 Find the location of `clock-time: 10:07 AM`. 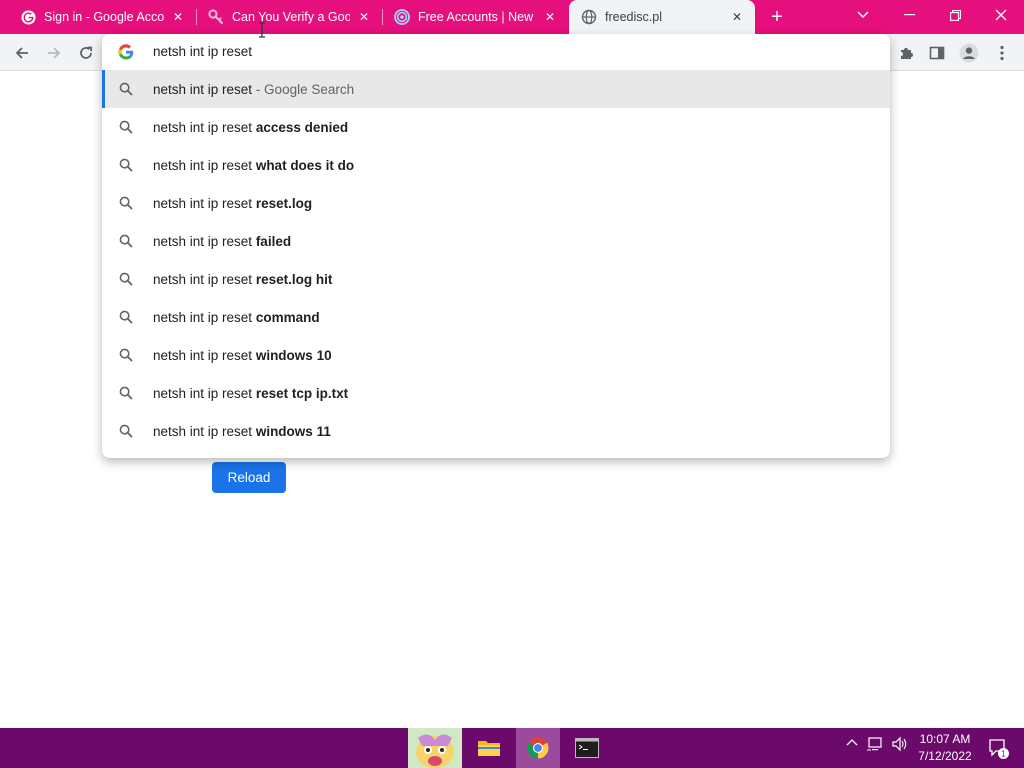

clock-time: 10:07 AM is located at coordinates (945, 739).